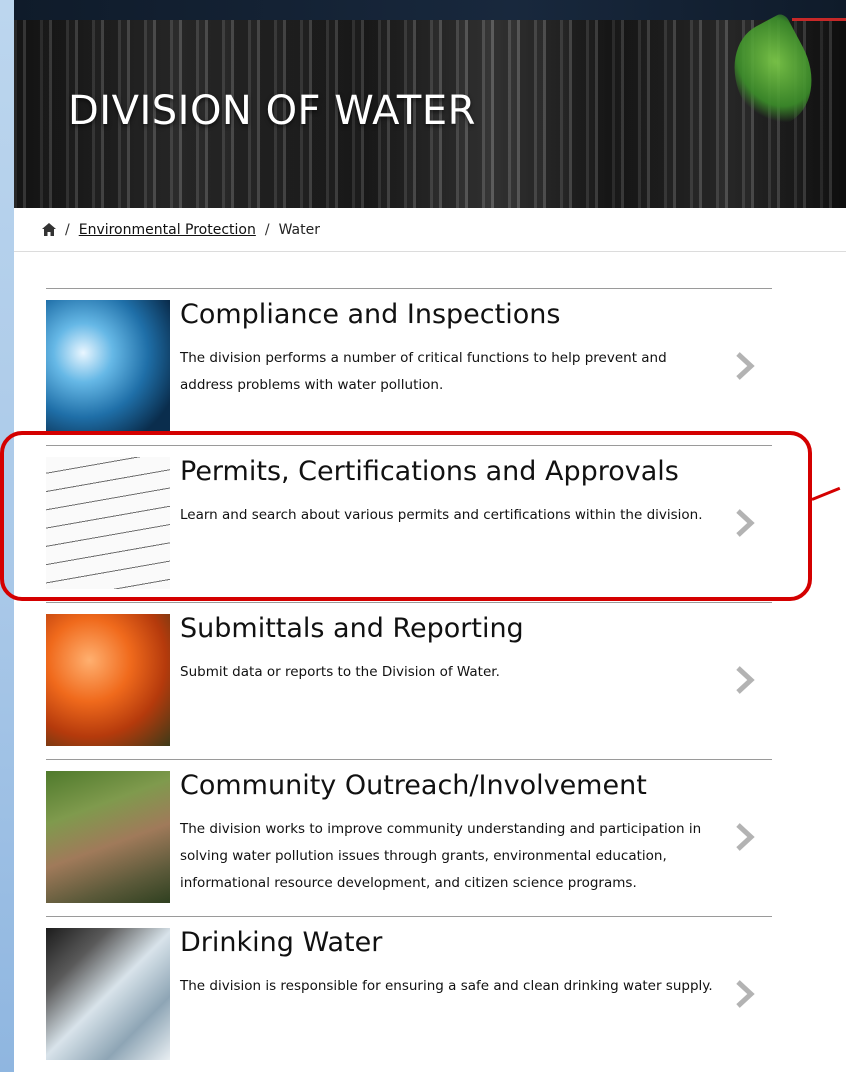  Describe the element at coordinates (108, 680) in the screenshot. I see `submittals-thumbnail` at that location.